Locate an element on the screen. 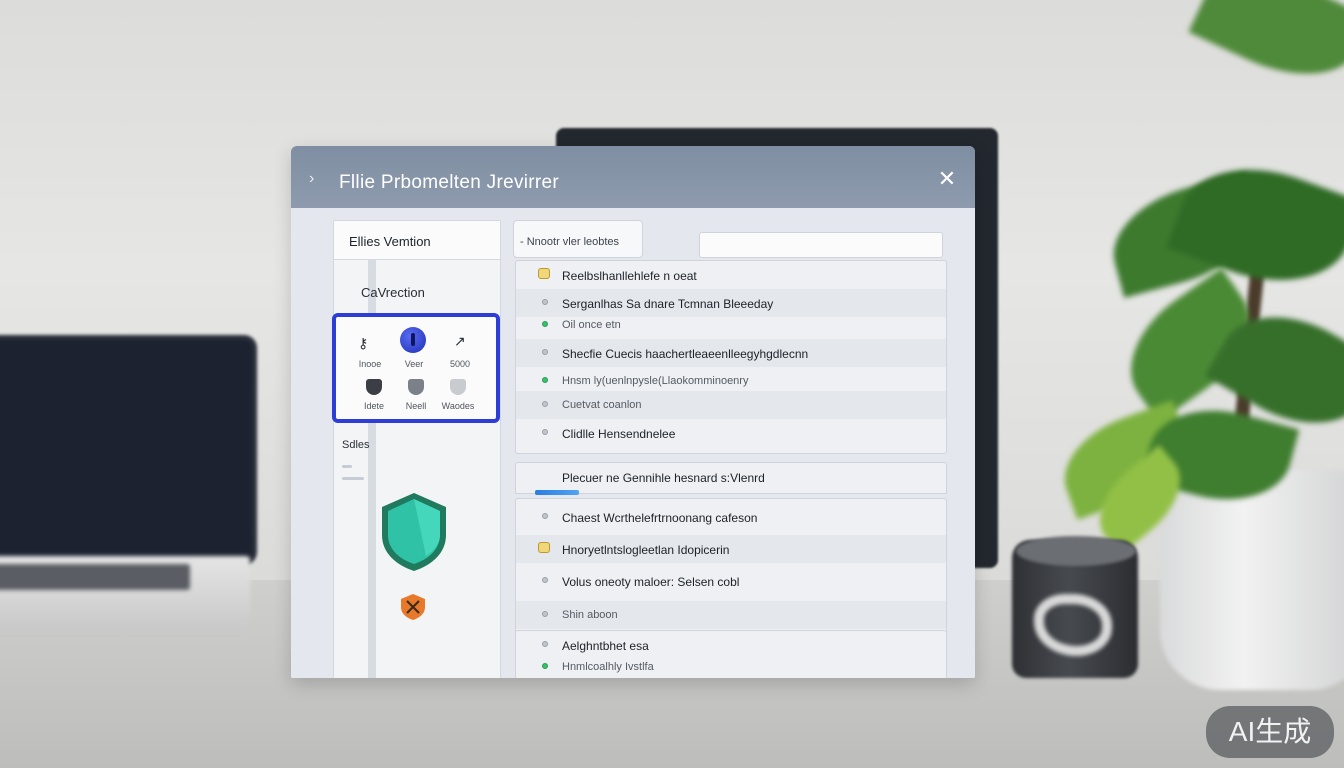  list-item-text: Hnmlcoalhly Ivstlfa is located at coordinates (608, 667).